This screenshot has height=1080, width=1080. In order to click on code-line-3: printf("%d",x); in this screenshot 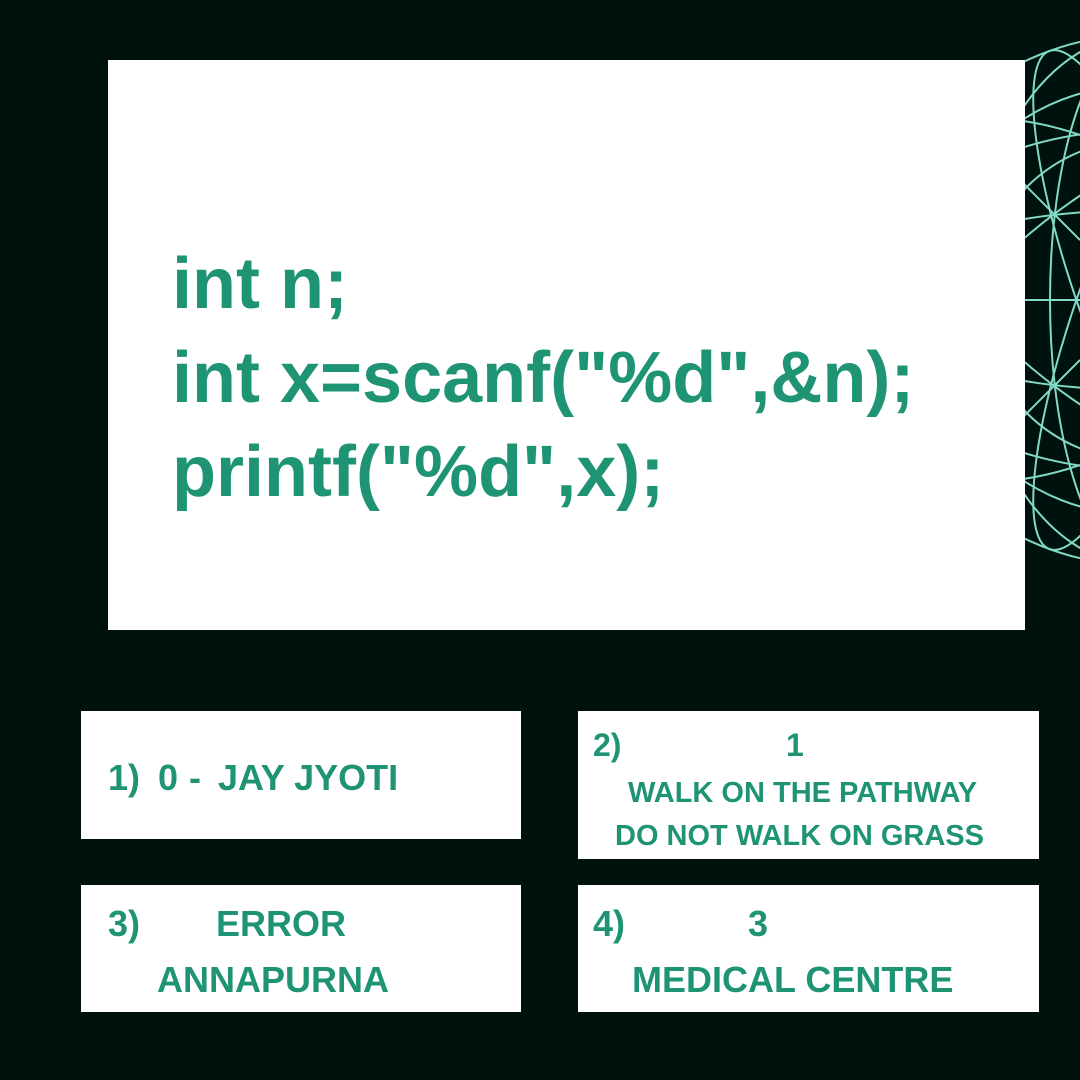, I will do `click(418, 472)`.